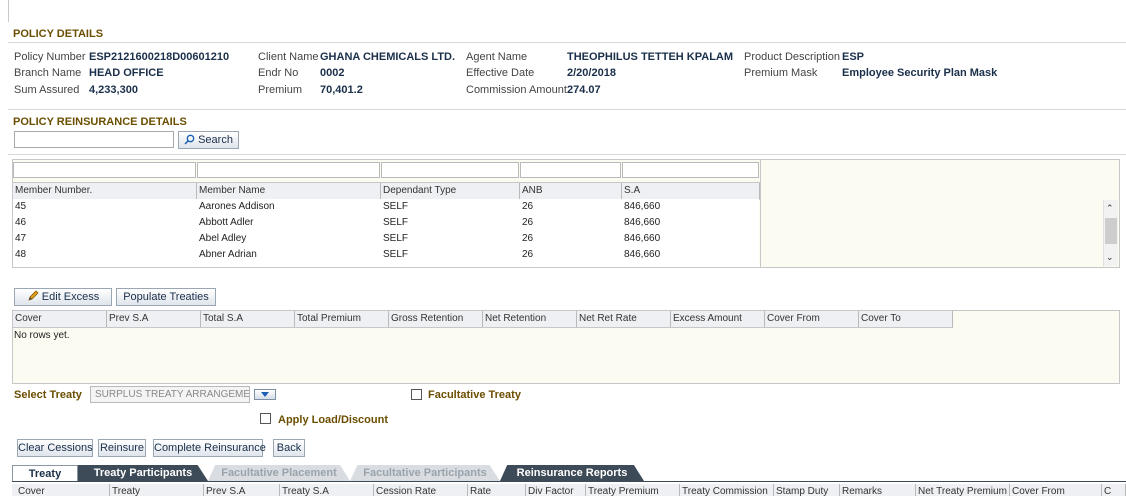 The height and width of the screenshot is (496, 1126). I want to click on column-header: Cover To, so click(906, 319).